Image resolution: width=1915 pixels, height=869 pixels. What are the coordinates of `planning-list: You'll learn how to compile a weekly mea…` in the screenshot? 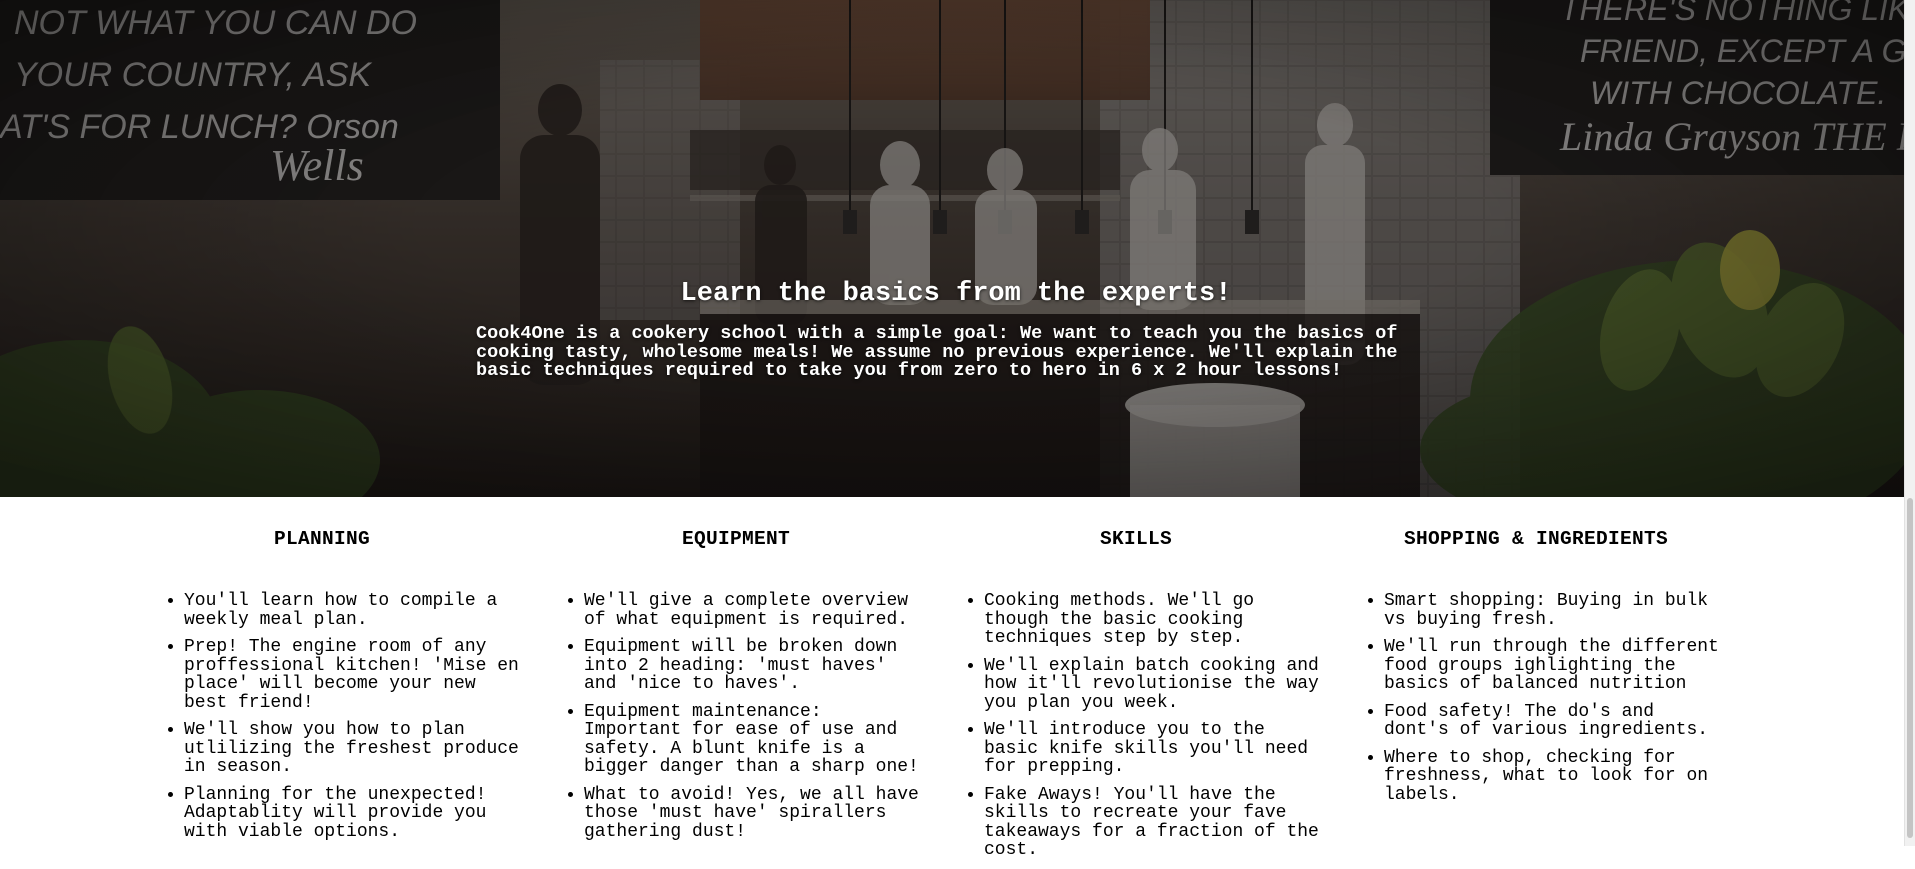 It's located at (345, 721).